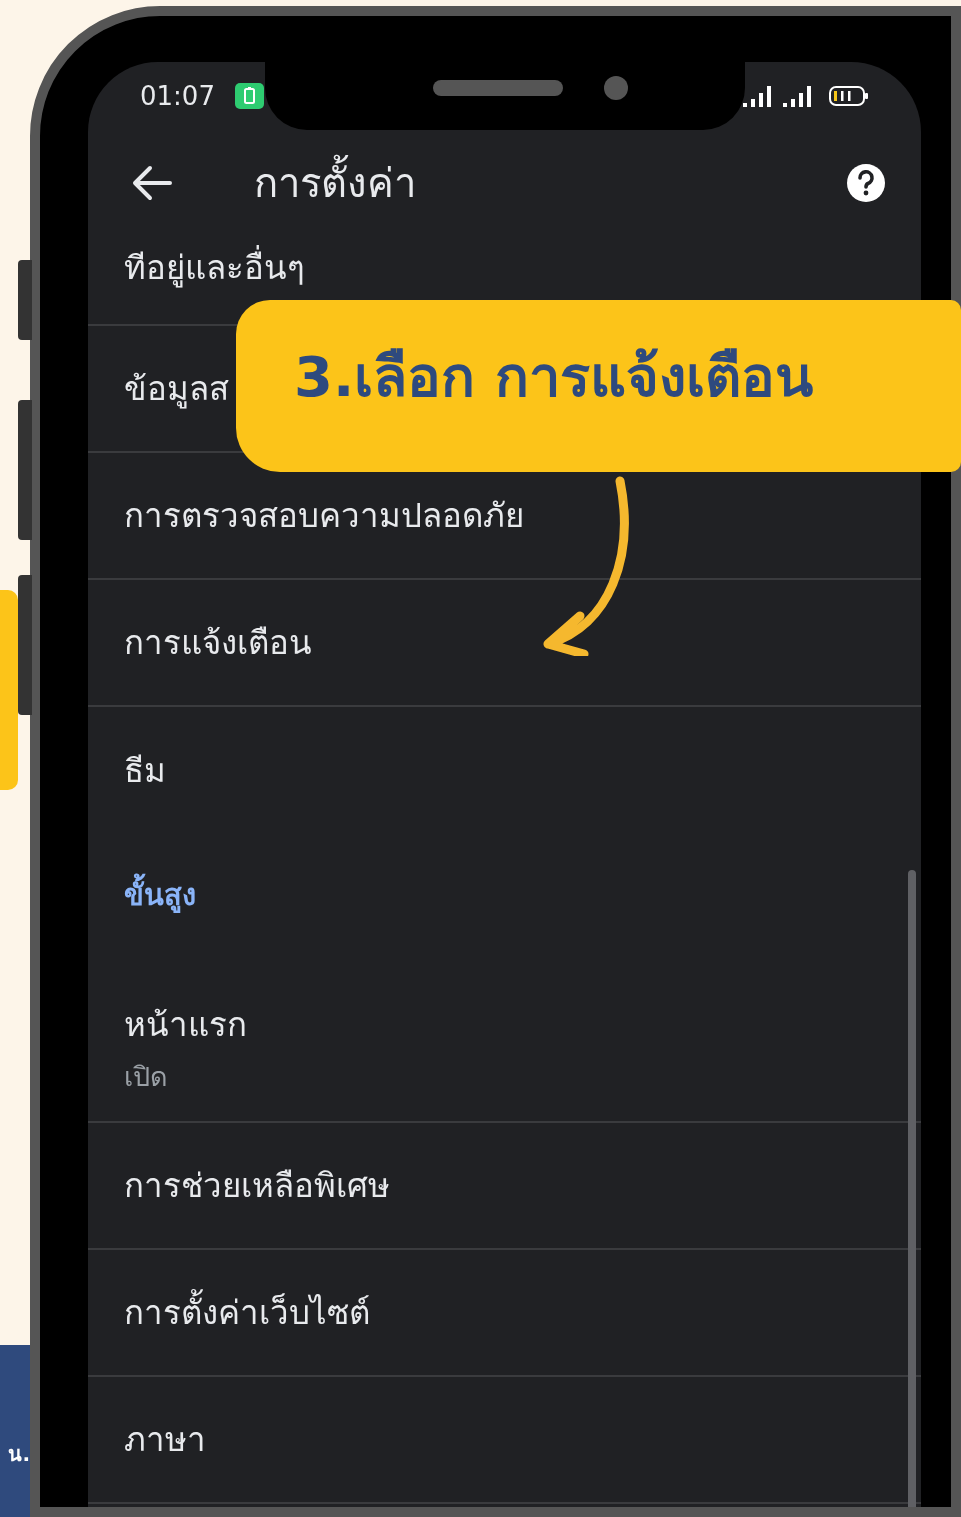  I want to click on settings-item: ธีม, so click(145, 770).